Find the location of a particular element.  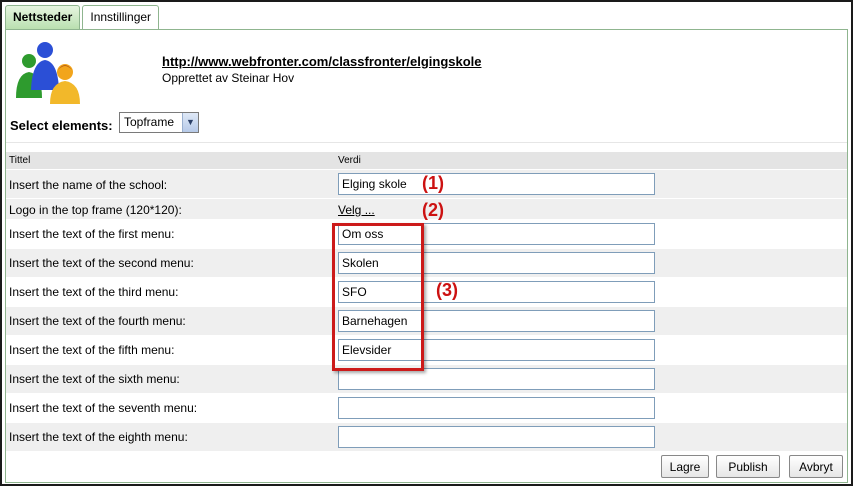

annotation-1: (1) is located at coordinates (433, 183).